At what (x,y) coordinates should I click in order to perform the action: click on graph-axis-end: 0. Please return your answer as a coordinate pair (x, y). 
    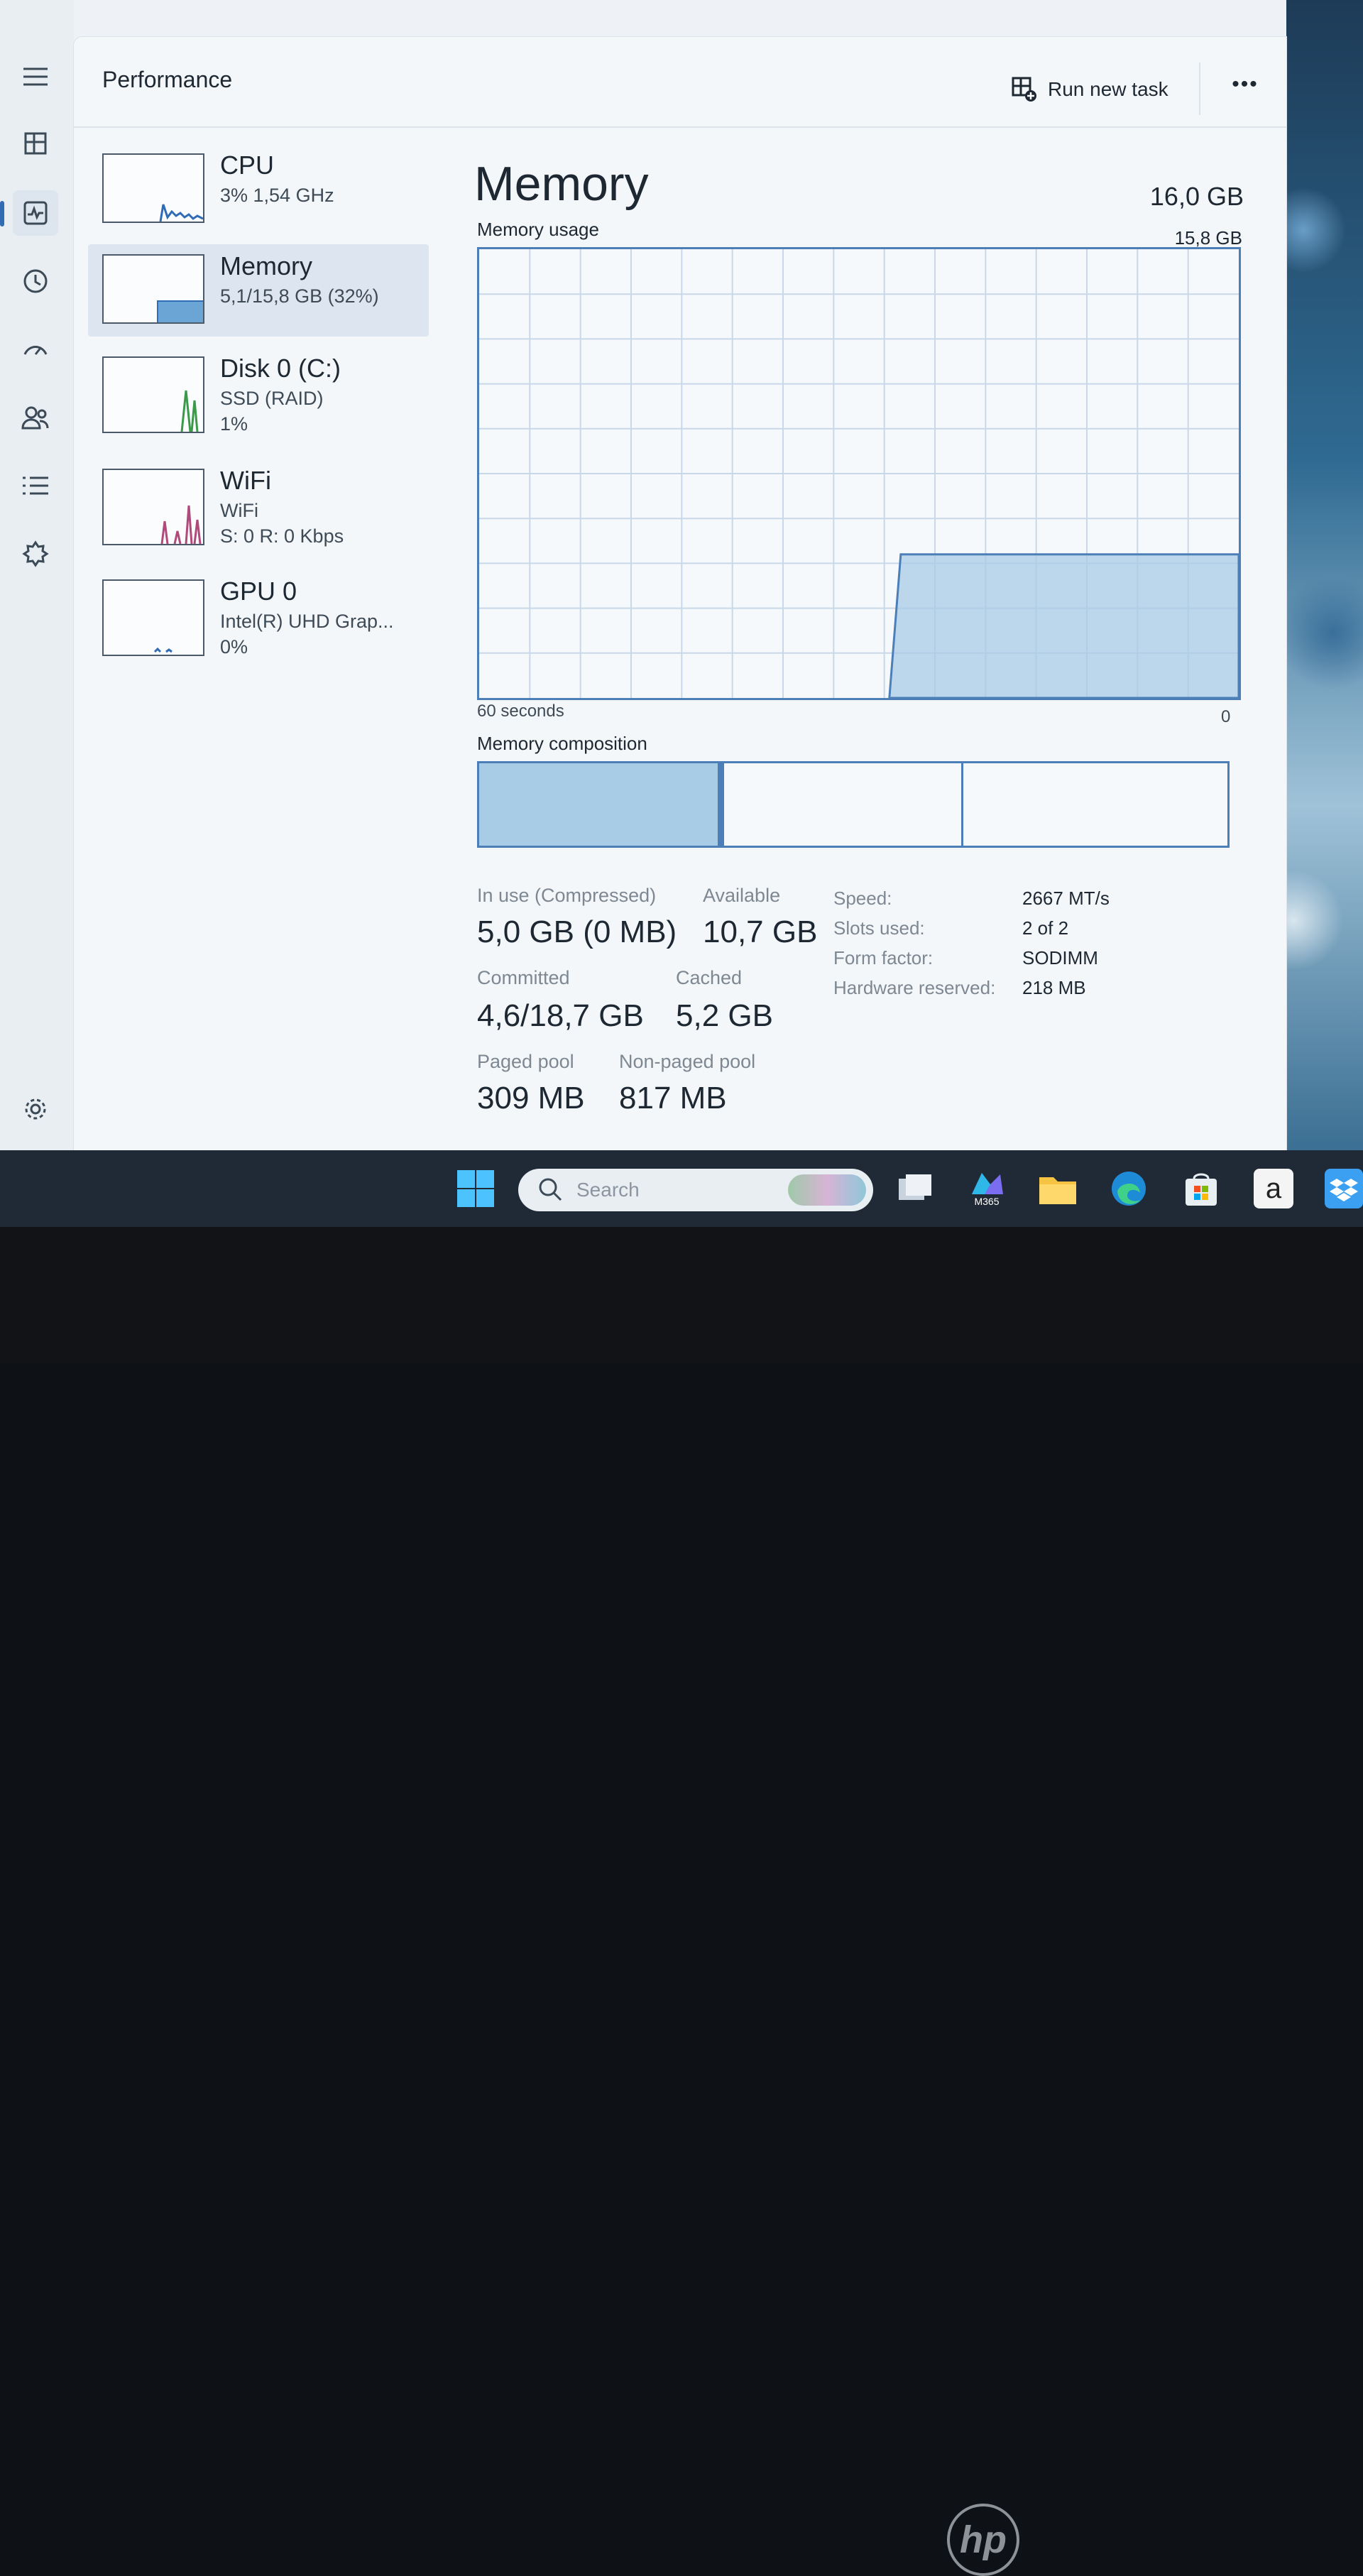
    Looking at the image, I should click on (1226, 716).